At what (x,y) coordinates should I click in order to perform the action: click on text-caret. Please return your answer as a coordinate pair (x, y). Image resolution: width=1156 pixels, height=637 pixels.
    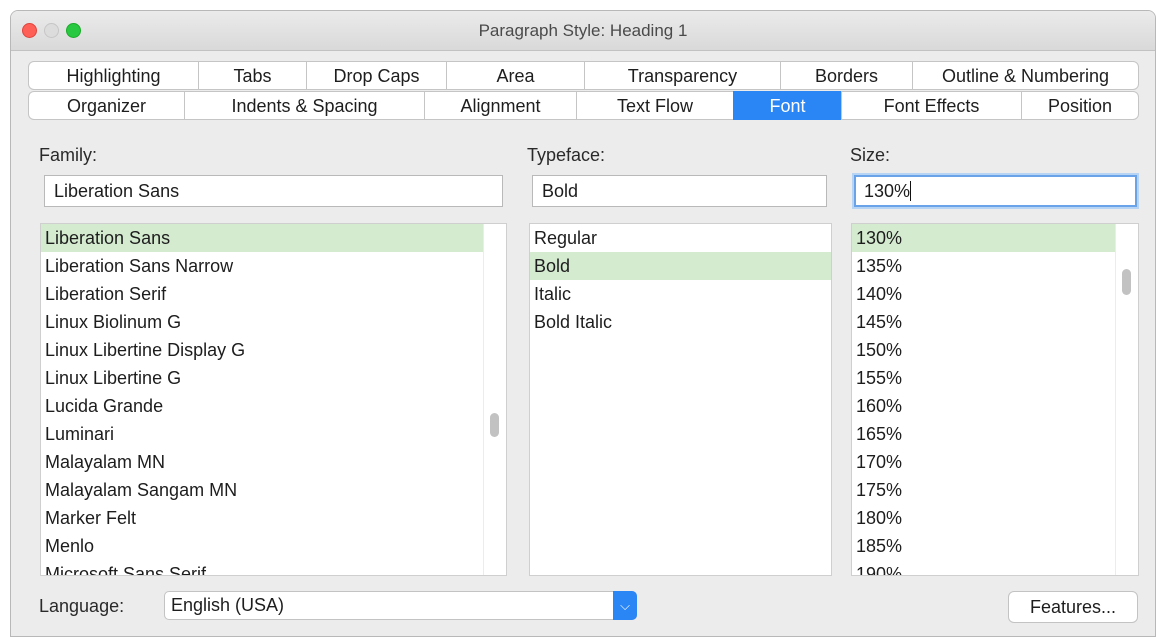
    Looking at the image, I should click on (911, 191).